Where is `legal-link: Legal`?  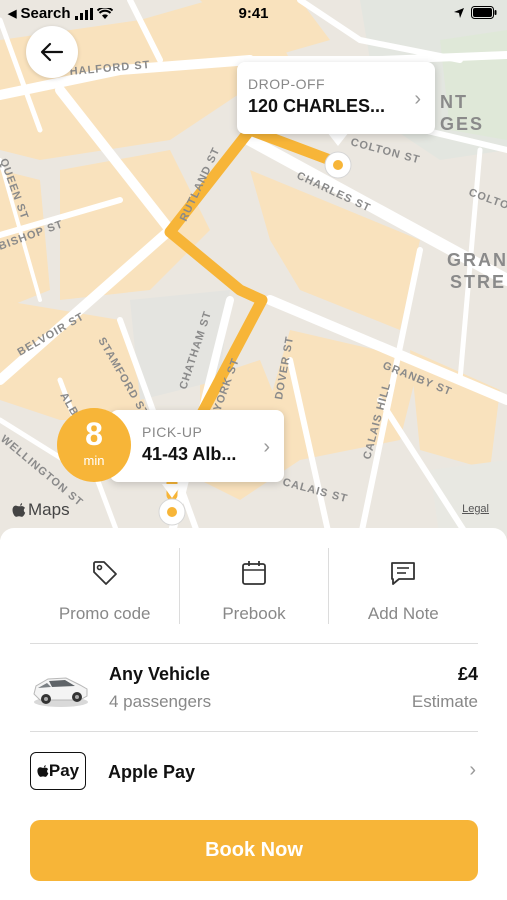 legal-link: Legal is located at coordinates (475, 509).